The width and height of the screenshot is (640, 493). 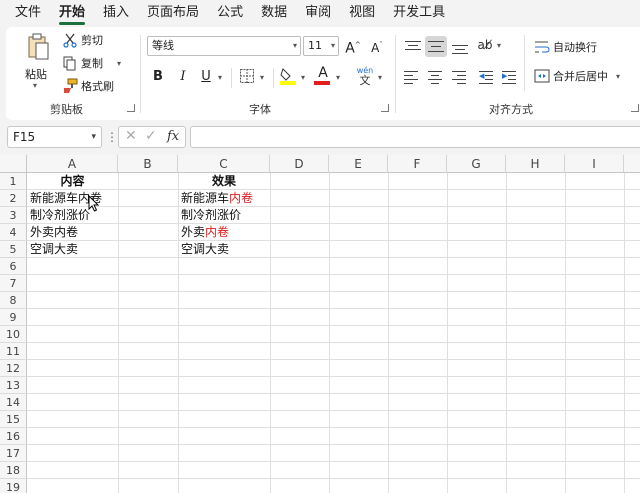 What do you see at coordinates (88, 86) in the screenshot?
I see `format-painter-button: 格式刷` at bounding box center [88, 86].